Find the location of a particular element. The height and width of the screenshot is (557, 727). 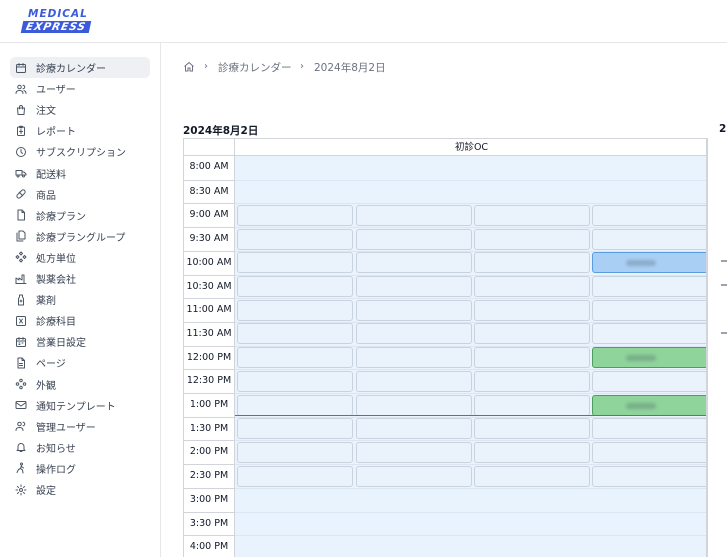

sidebar-item: 配送料 is located at coordinates (80, 173).